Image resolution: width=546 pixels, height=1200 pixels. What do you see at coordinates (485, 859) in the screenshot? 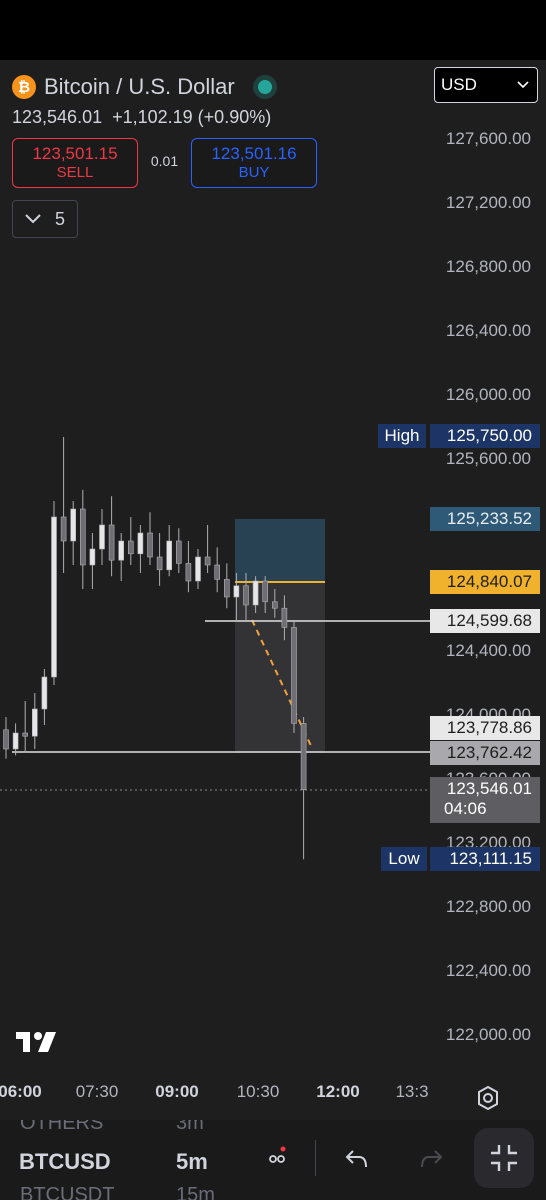
I see `low-price-tag: 123,111.15` at bounding box center [485, 859].